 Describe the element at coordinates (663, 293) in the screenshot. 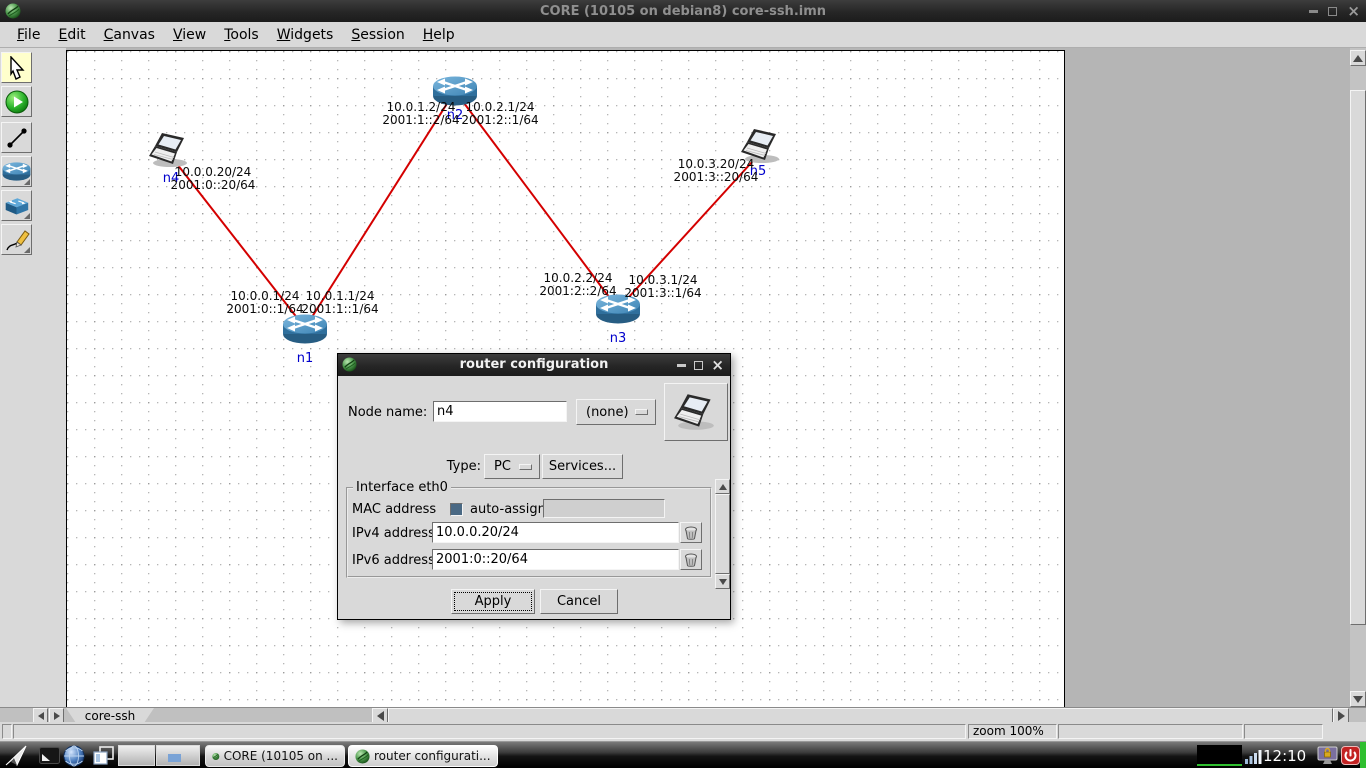

I see `ipv6-text: 2001:3::1/64` at that location.